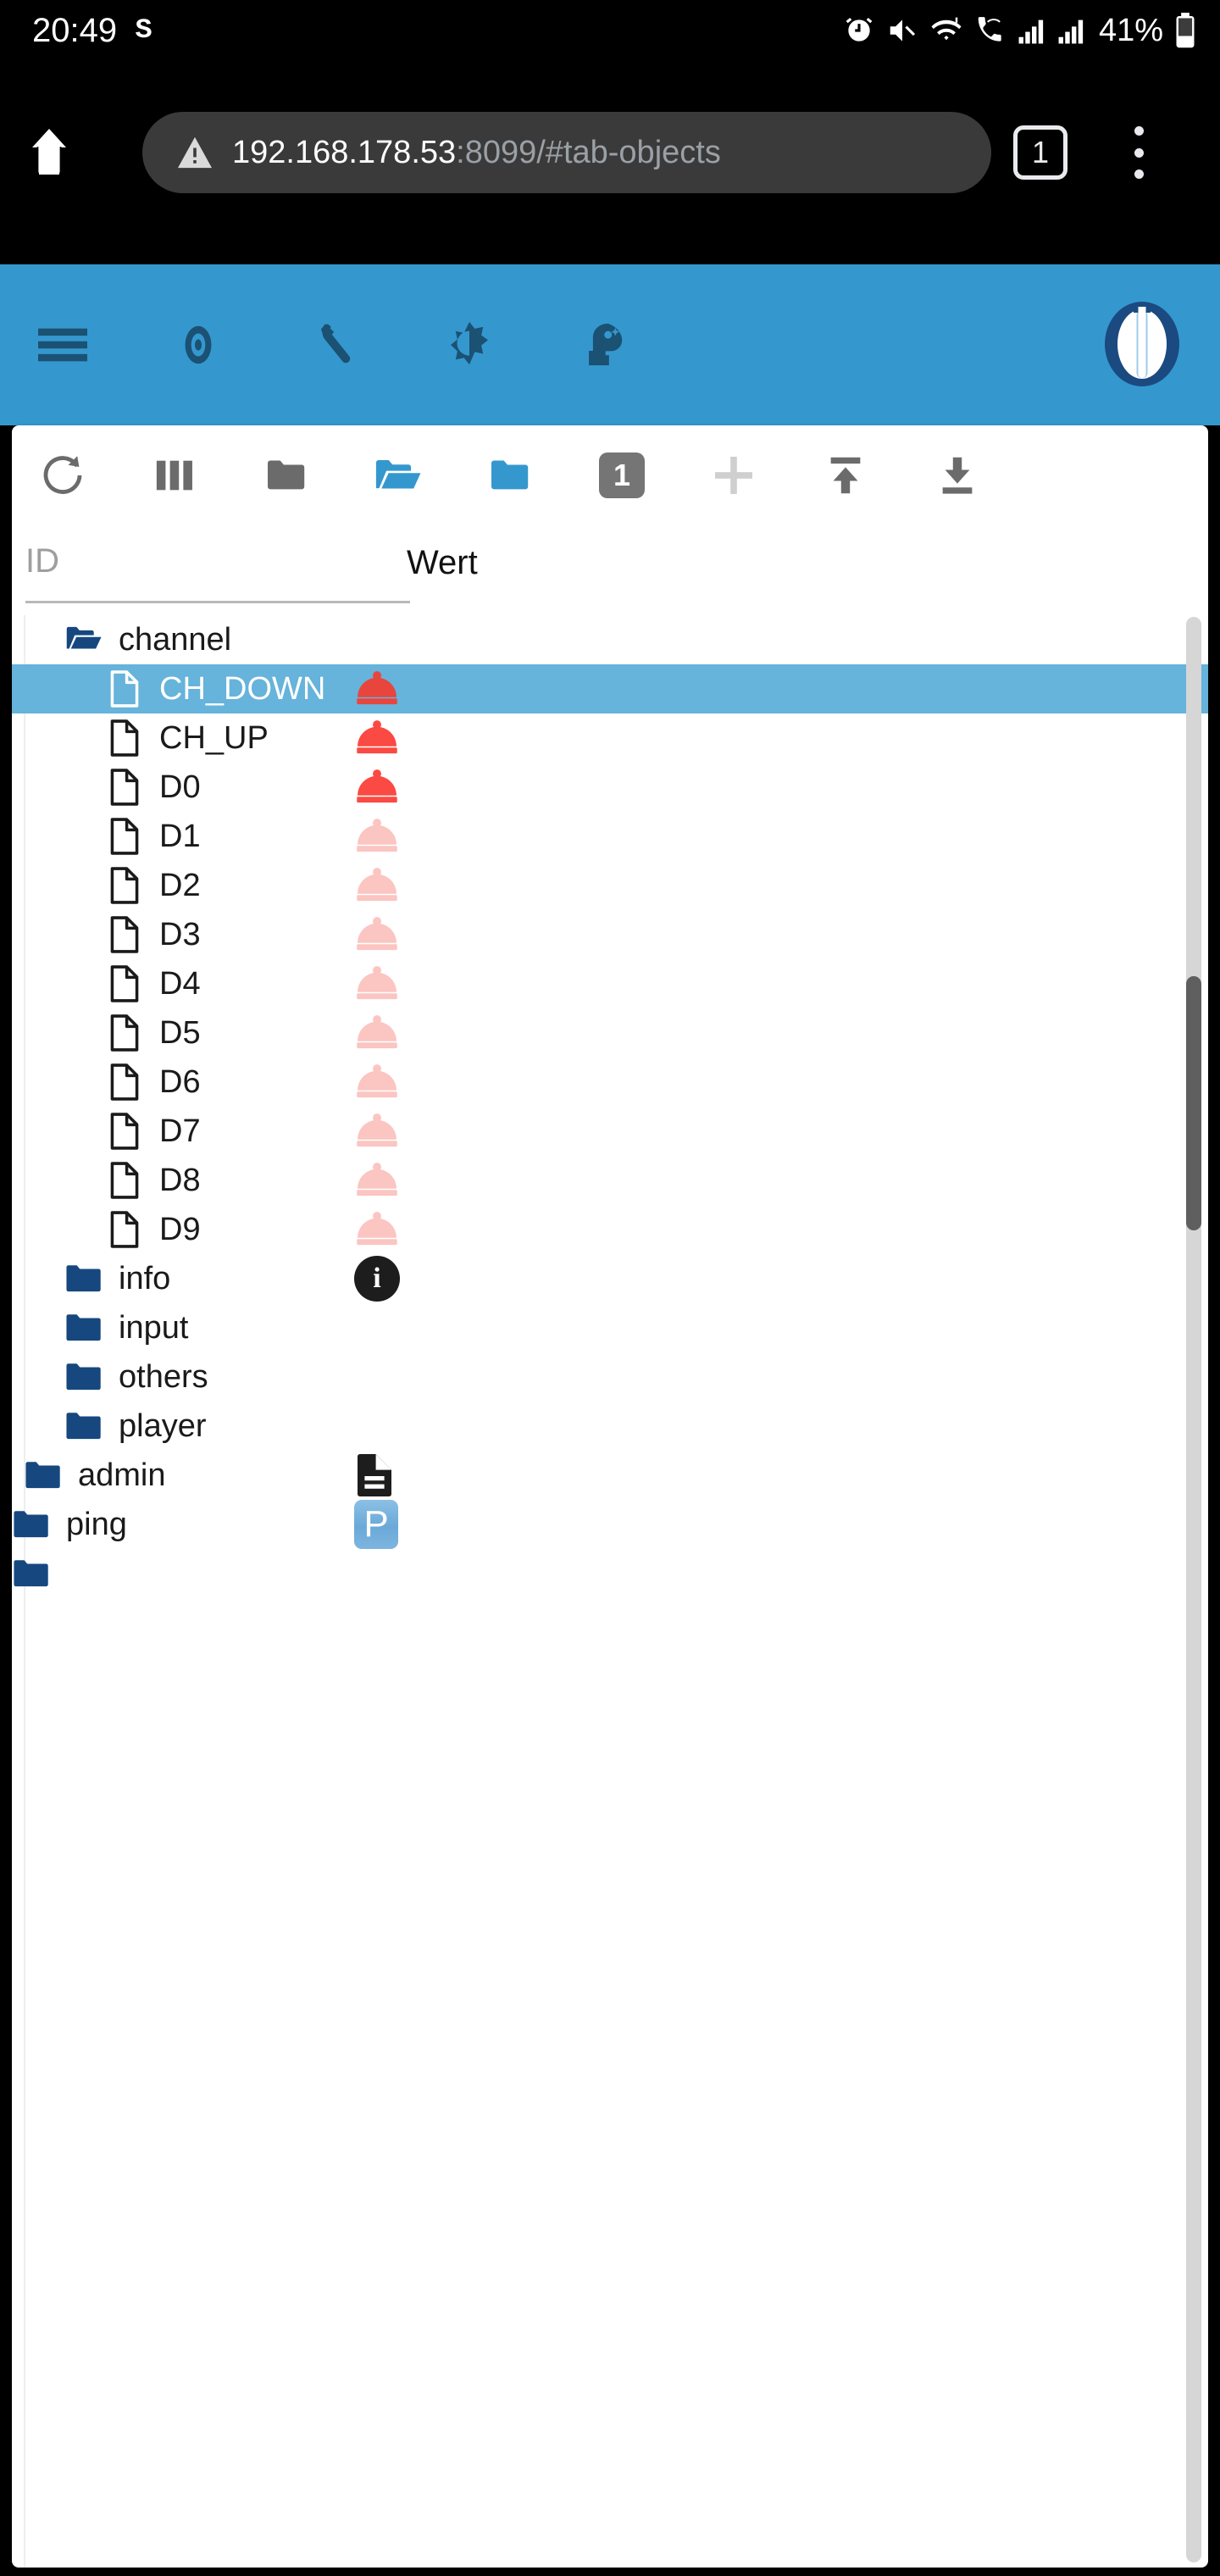 The image size is (1220, 2576). I want to click on android-status-bar: 20:49 S 41%, so click(610, 30).